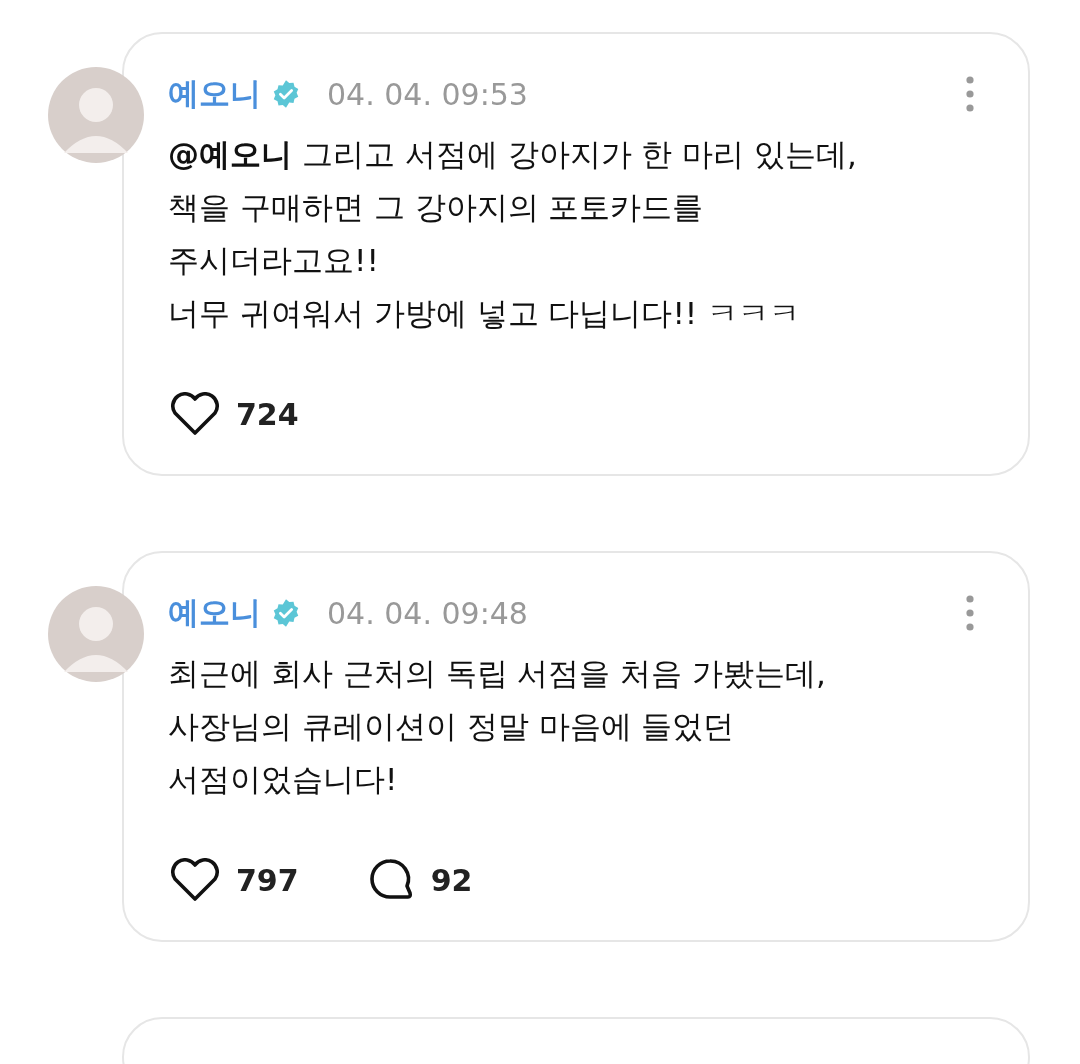  What do you see at coordinates (497, 726) in the screenshot?
I see `post-text: 최근에 회사 근처의 독립 서점을 처음 가봤는데, 사장님의 큐레이션이 정말 마음에 들었던 서점이었습니다!` at bounding box center [497, 726].